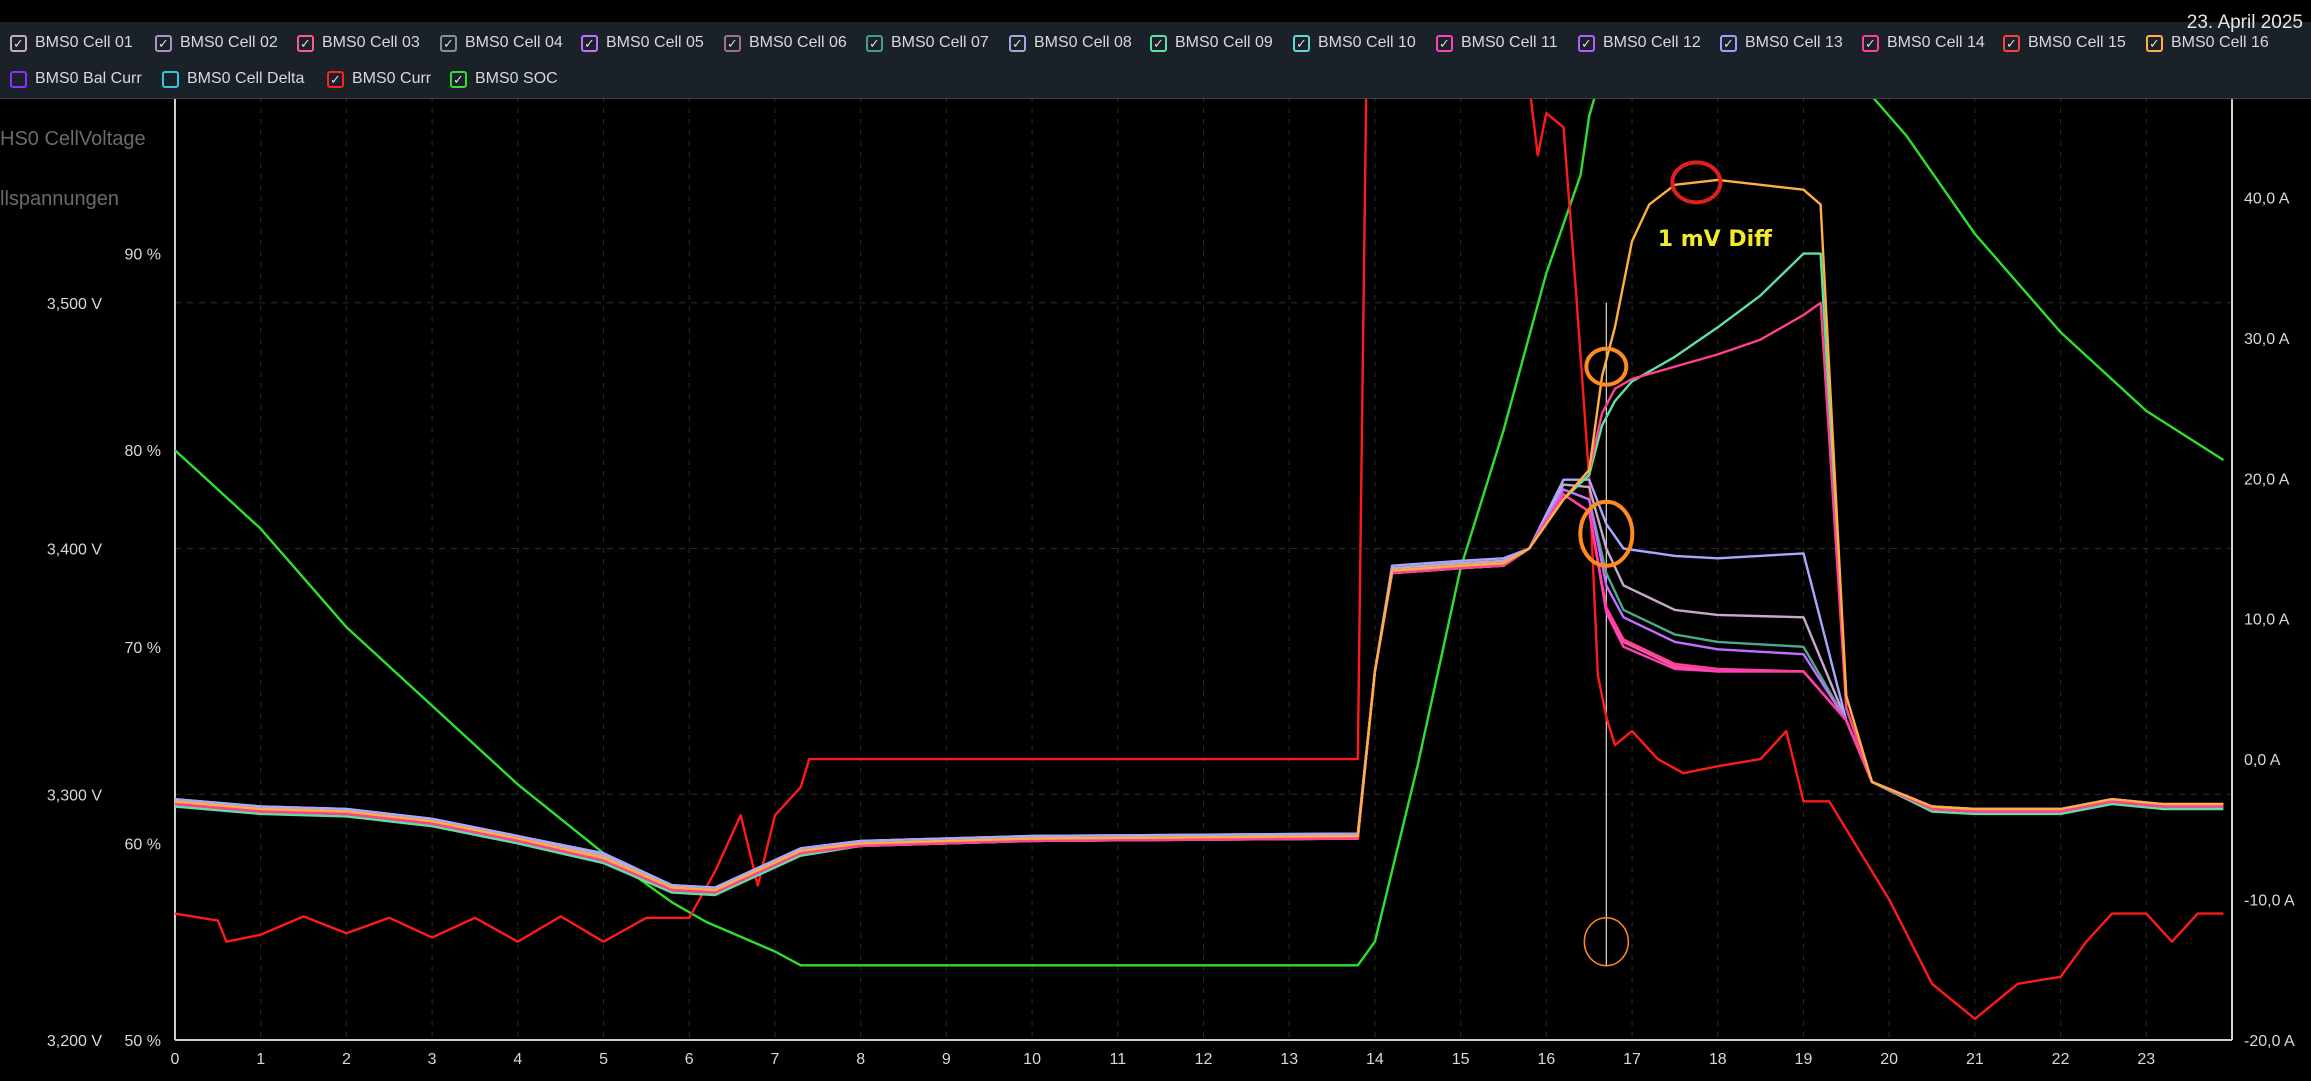 This screenshot has height=1081, width=2311. I want to click on x-tick-label: 7, so click(775, 1059).